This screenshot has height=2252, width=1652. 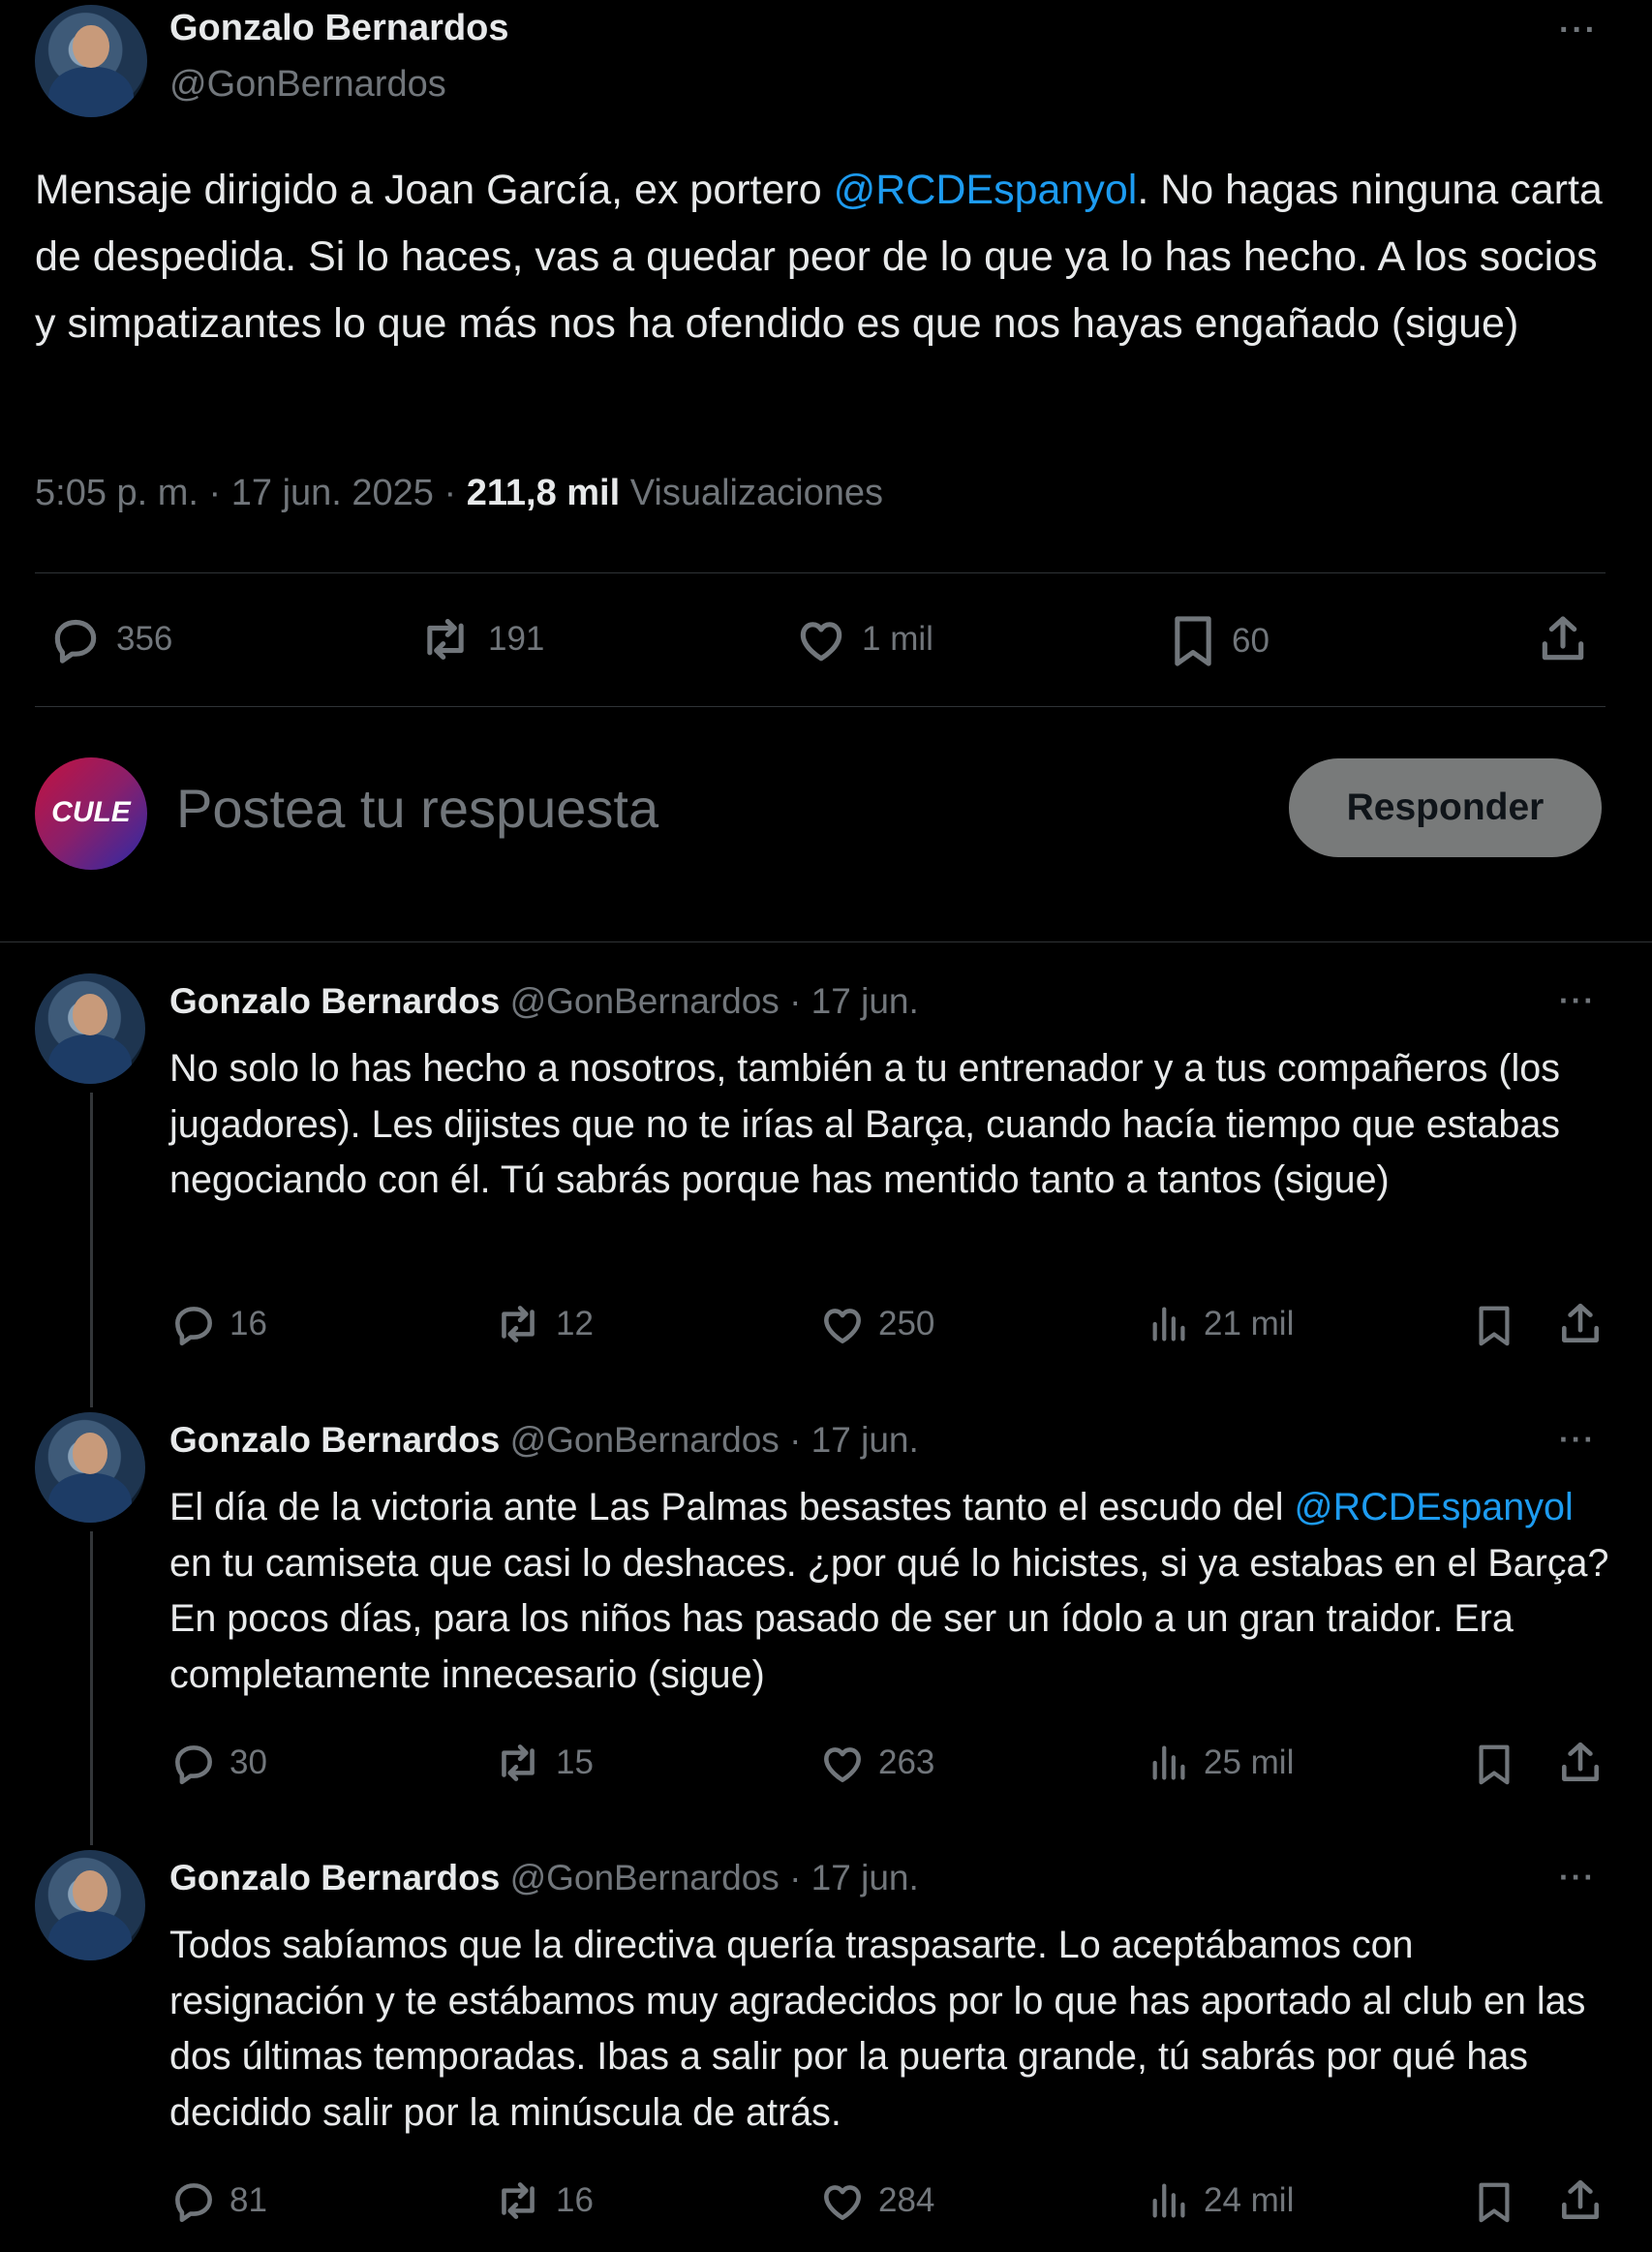 What do you see at coordinates (575, 1762) in the screenshot?
I see `repost-count: 15` at bounding box center [575, 1762].